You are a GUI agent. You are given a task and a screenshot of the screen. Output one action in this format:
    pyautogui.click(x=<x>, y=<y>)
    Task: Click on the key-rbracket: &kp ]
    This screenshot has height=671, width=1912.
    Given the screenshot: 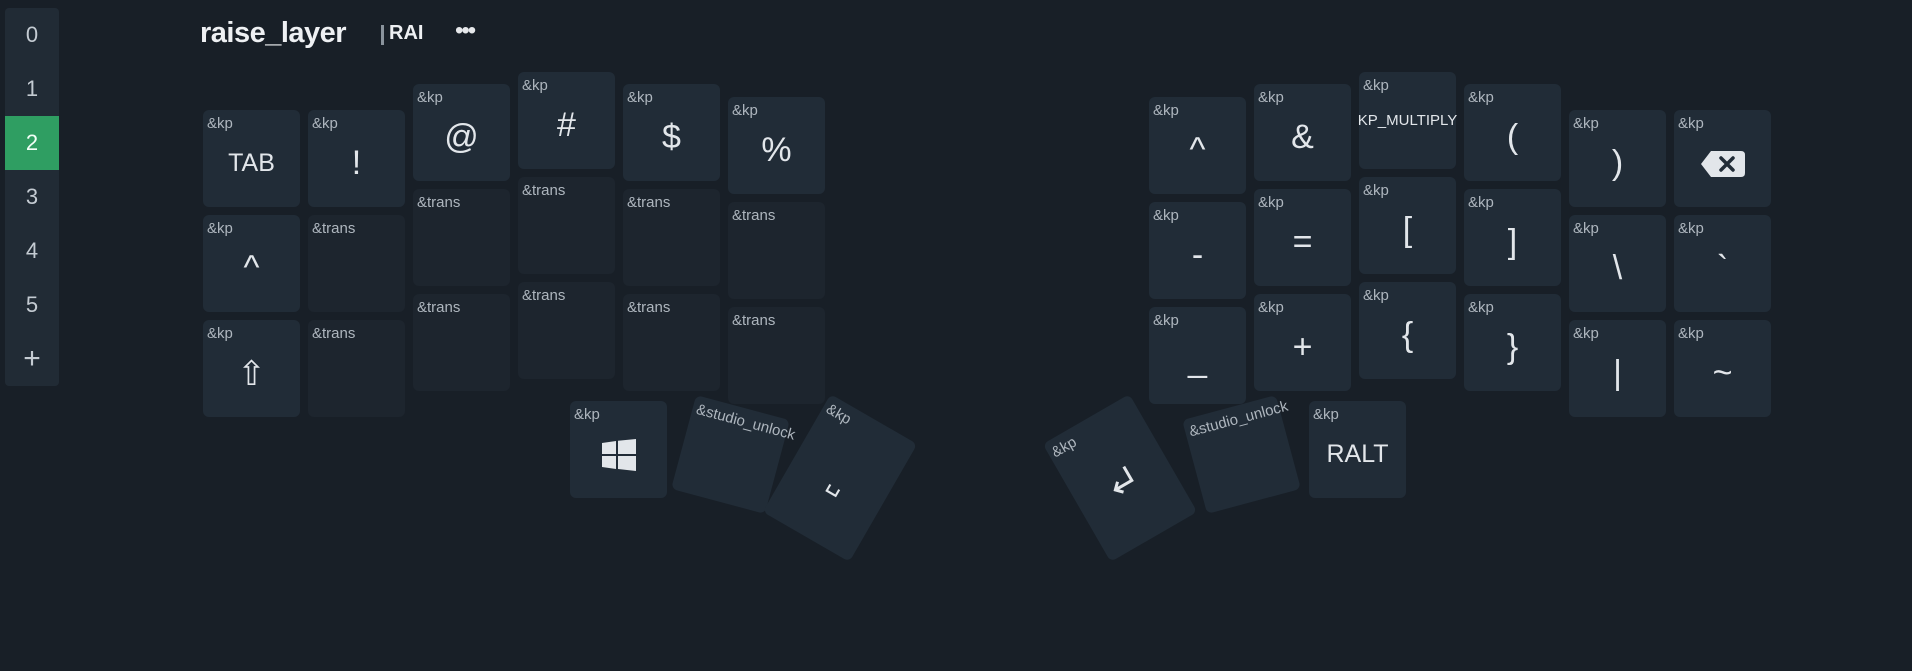 What is the action you would take?
    pyautogui.click(x=1512, y=237)
    